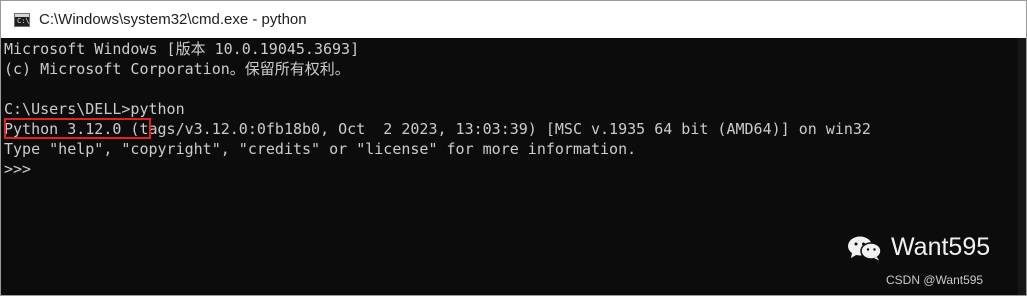 The height and width of the screenshot is (296, 1027). Describe the element at coordinates (94, 109) in the screenshot. I see `console-line-command: C:\Users\DELL>python` at that location.